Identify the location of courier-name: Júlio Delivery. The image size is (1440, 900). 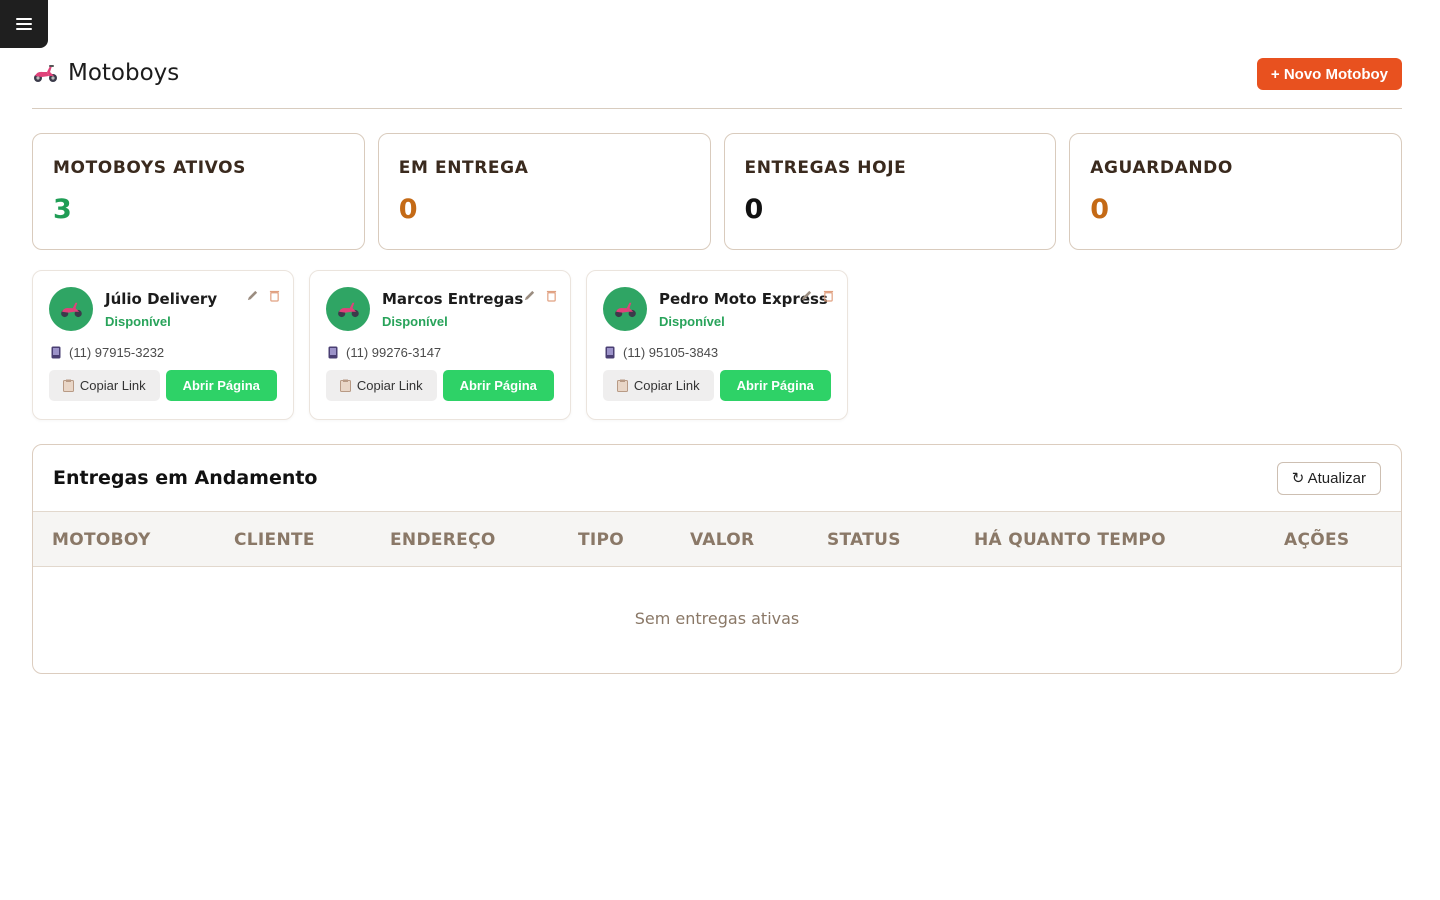
(161, 298).